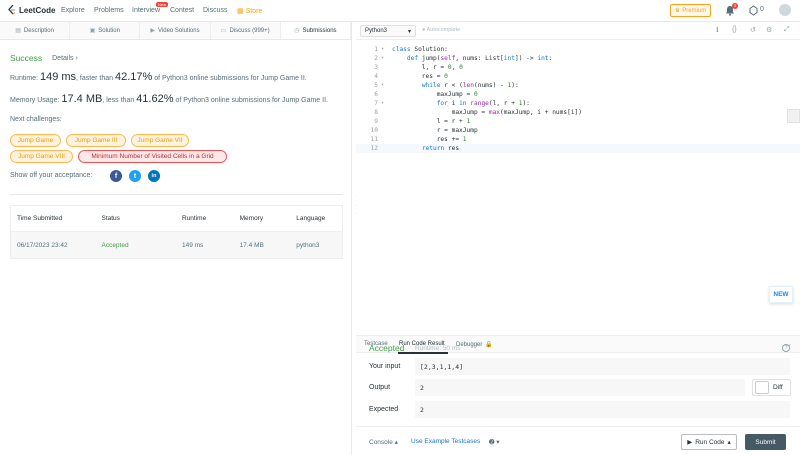 The width and height of the screenshot is (800, 455). What do you see at coordinates (431, 121) in the screenshot?
I see `code-text: l = r + 1` at bounding box center [431, 121].